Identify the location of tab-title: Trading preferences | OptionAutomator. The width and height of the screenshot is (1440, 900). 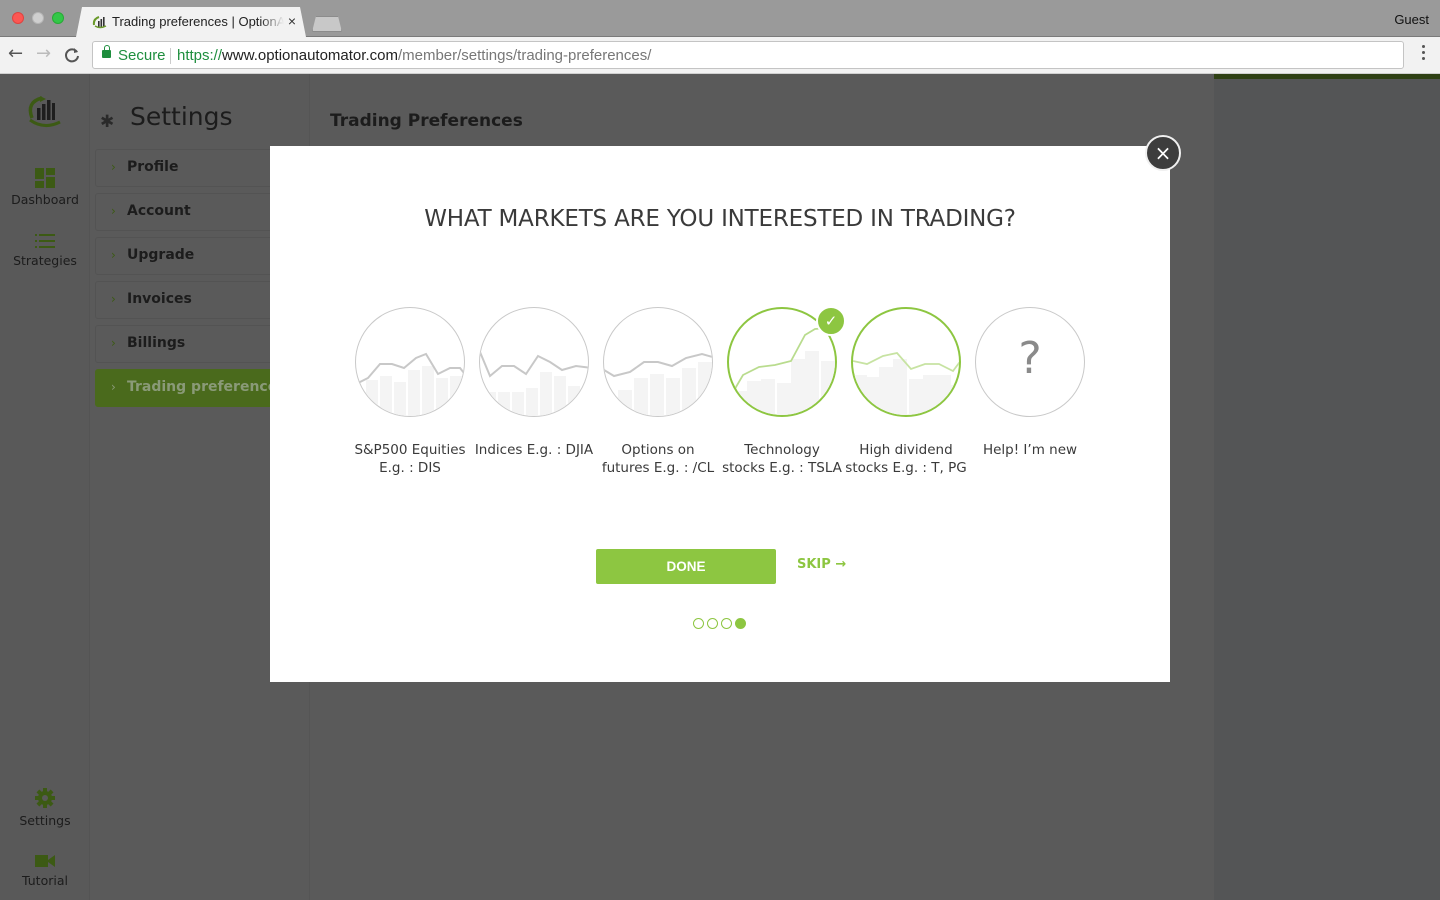
(198, 21).